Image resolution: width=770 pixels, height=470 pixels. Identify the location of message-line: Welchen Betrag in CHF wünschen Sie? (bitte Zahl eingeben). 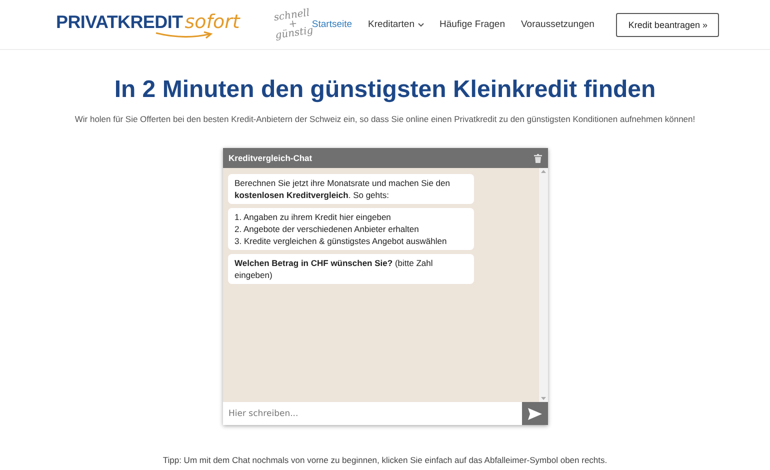
(334, 269).